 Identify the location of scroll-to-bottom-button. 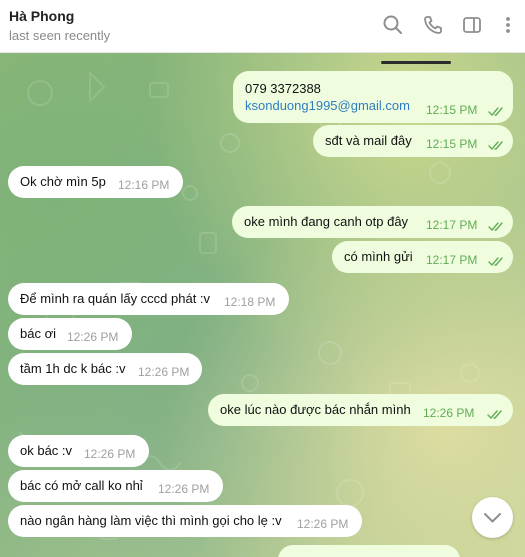
(492, 517).